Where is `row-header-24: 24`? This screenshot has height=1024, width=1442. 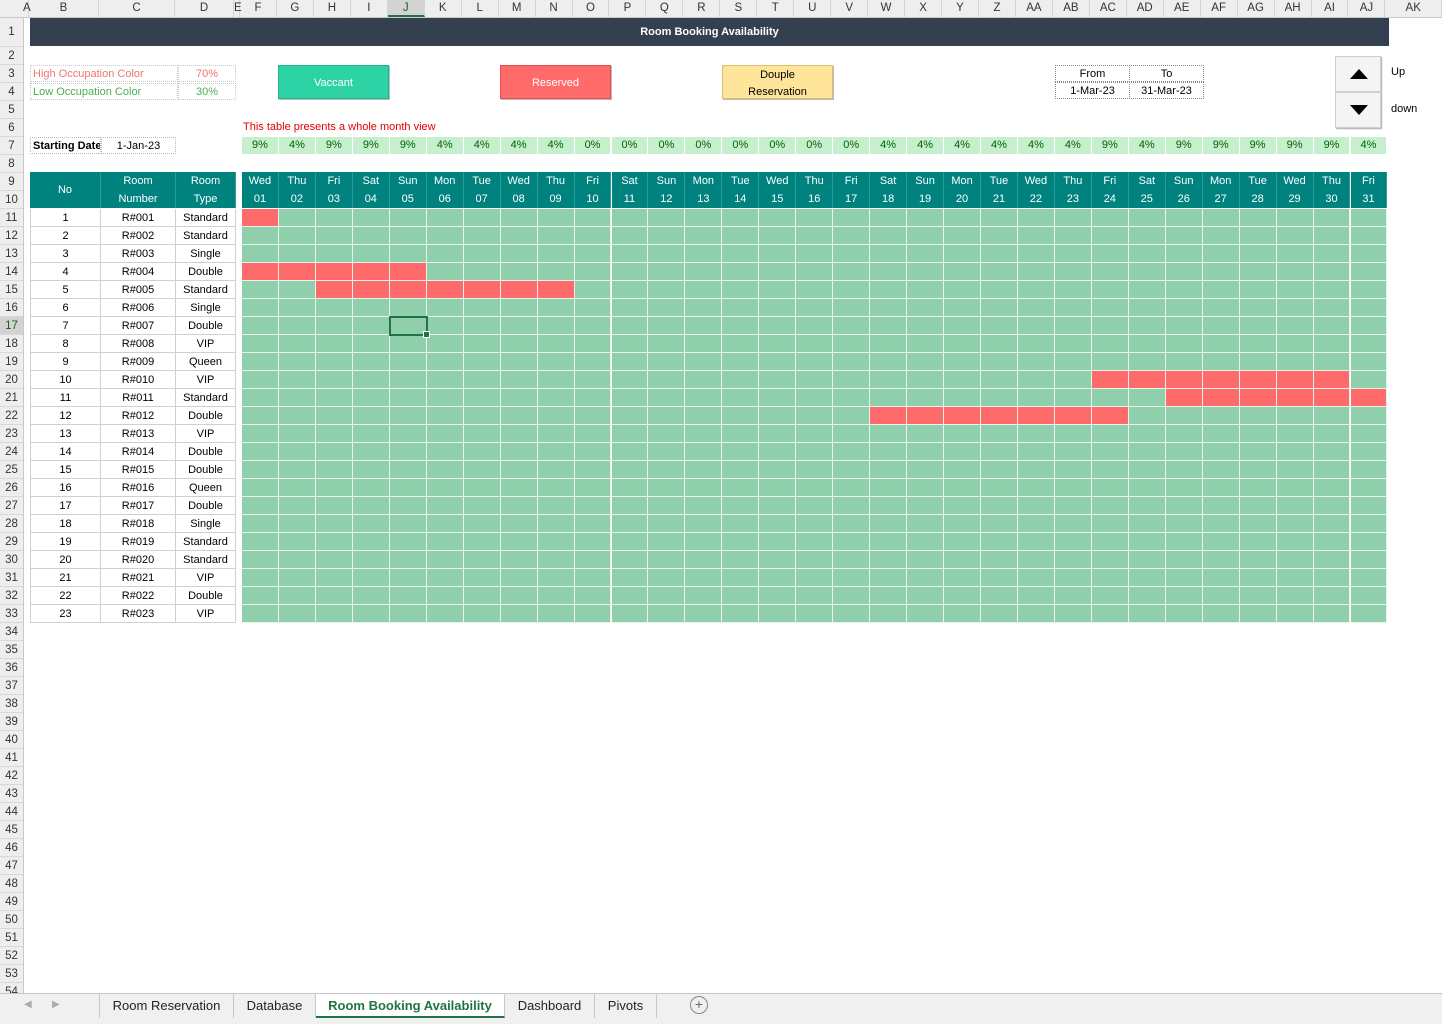 row-header-24: 24 is located at coordinates (11, 452).